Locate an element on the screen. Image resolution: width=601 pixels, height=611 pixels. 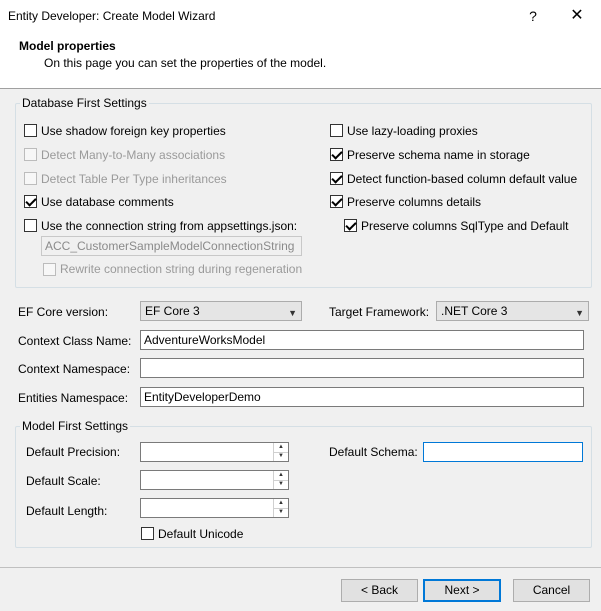
default-scale-stepper: ▲ ▼ is located at coordinates (214, 480).